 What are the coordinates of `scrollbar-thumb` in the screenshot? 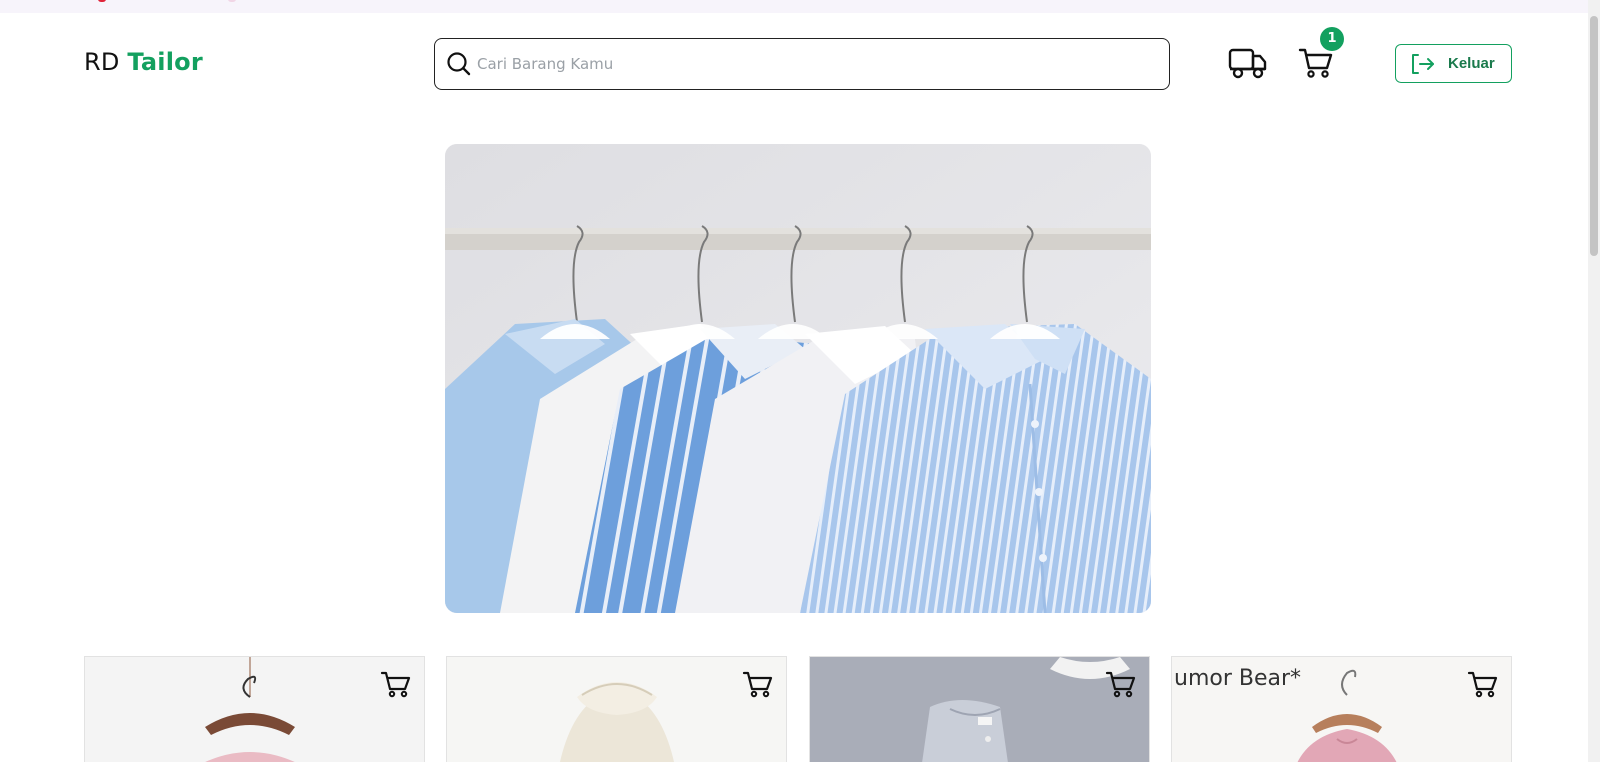 It's located at (1594, 136).